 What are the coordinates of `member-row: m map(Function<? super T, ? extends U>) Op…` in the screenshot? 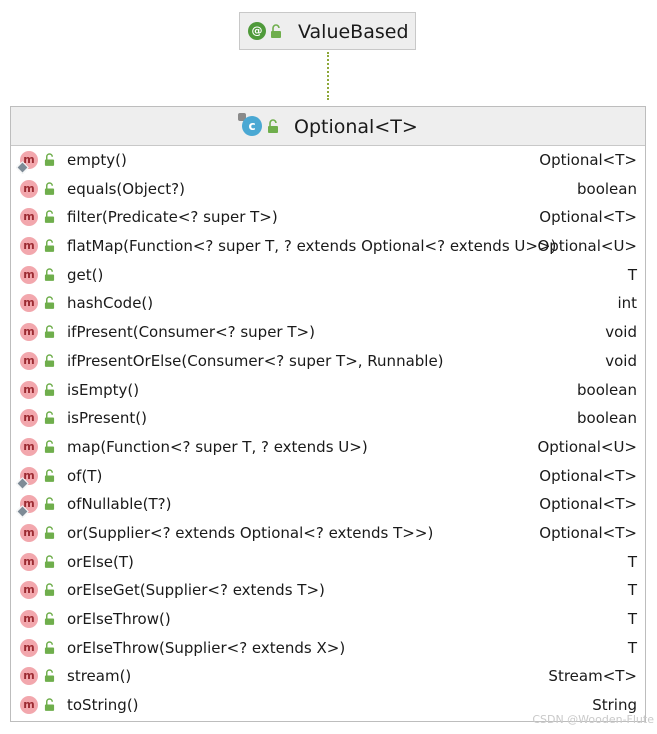 It's located at (328, 447).